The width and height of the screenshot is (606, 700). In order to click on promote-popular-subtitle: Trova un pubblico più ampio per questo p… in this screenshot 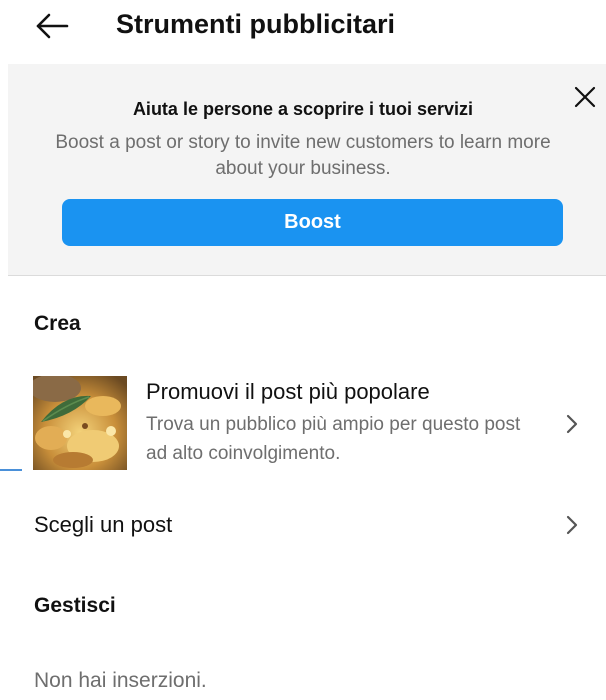, I will do `click(333, 439)`.